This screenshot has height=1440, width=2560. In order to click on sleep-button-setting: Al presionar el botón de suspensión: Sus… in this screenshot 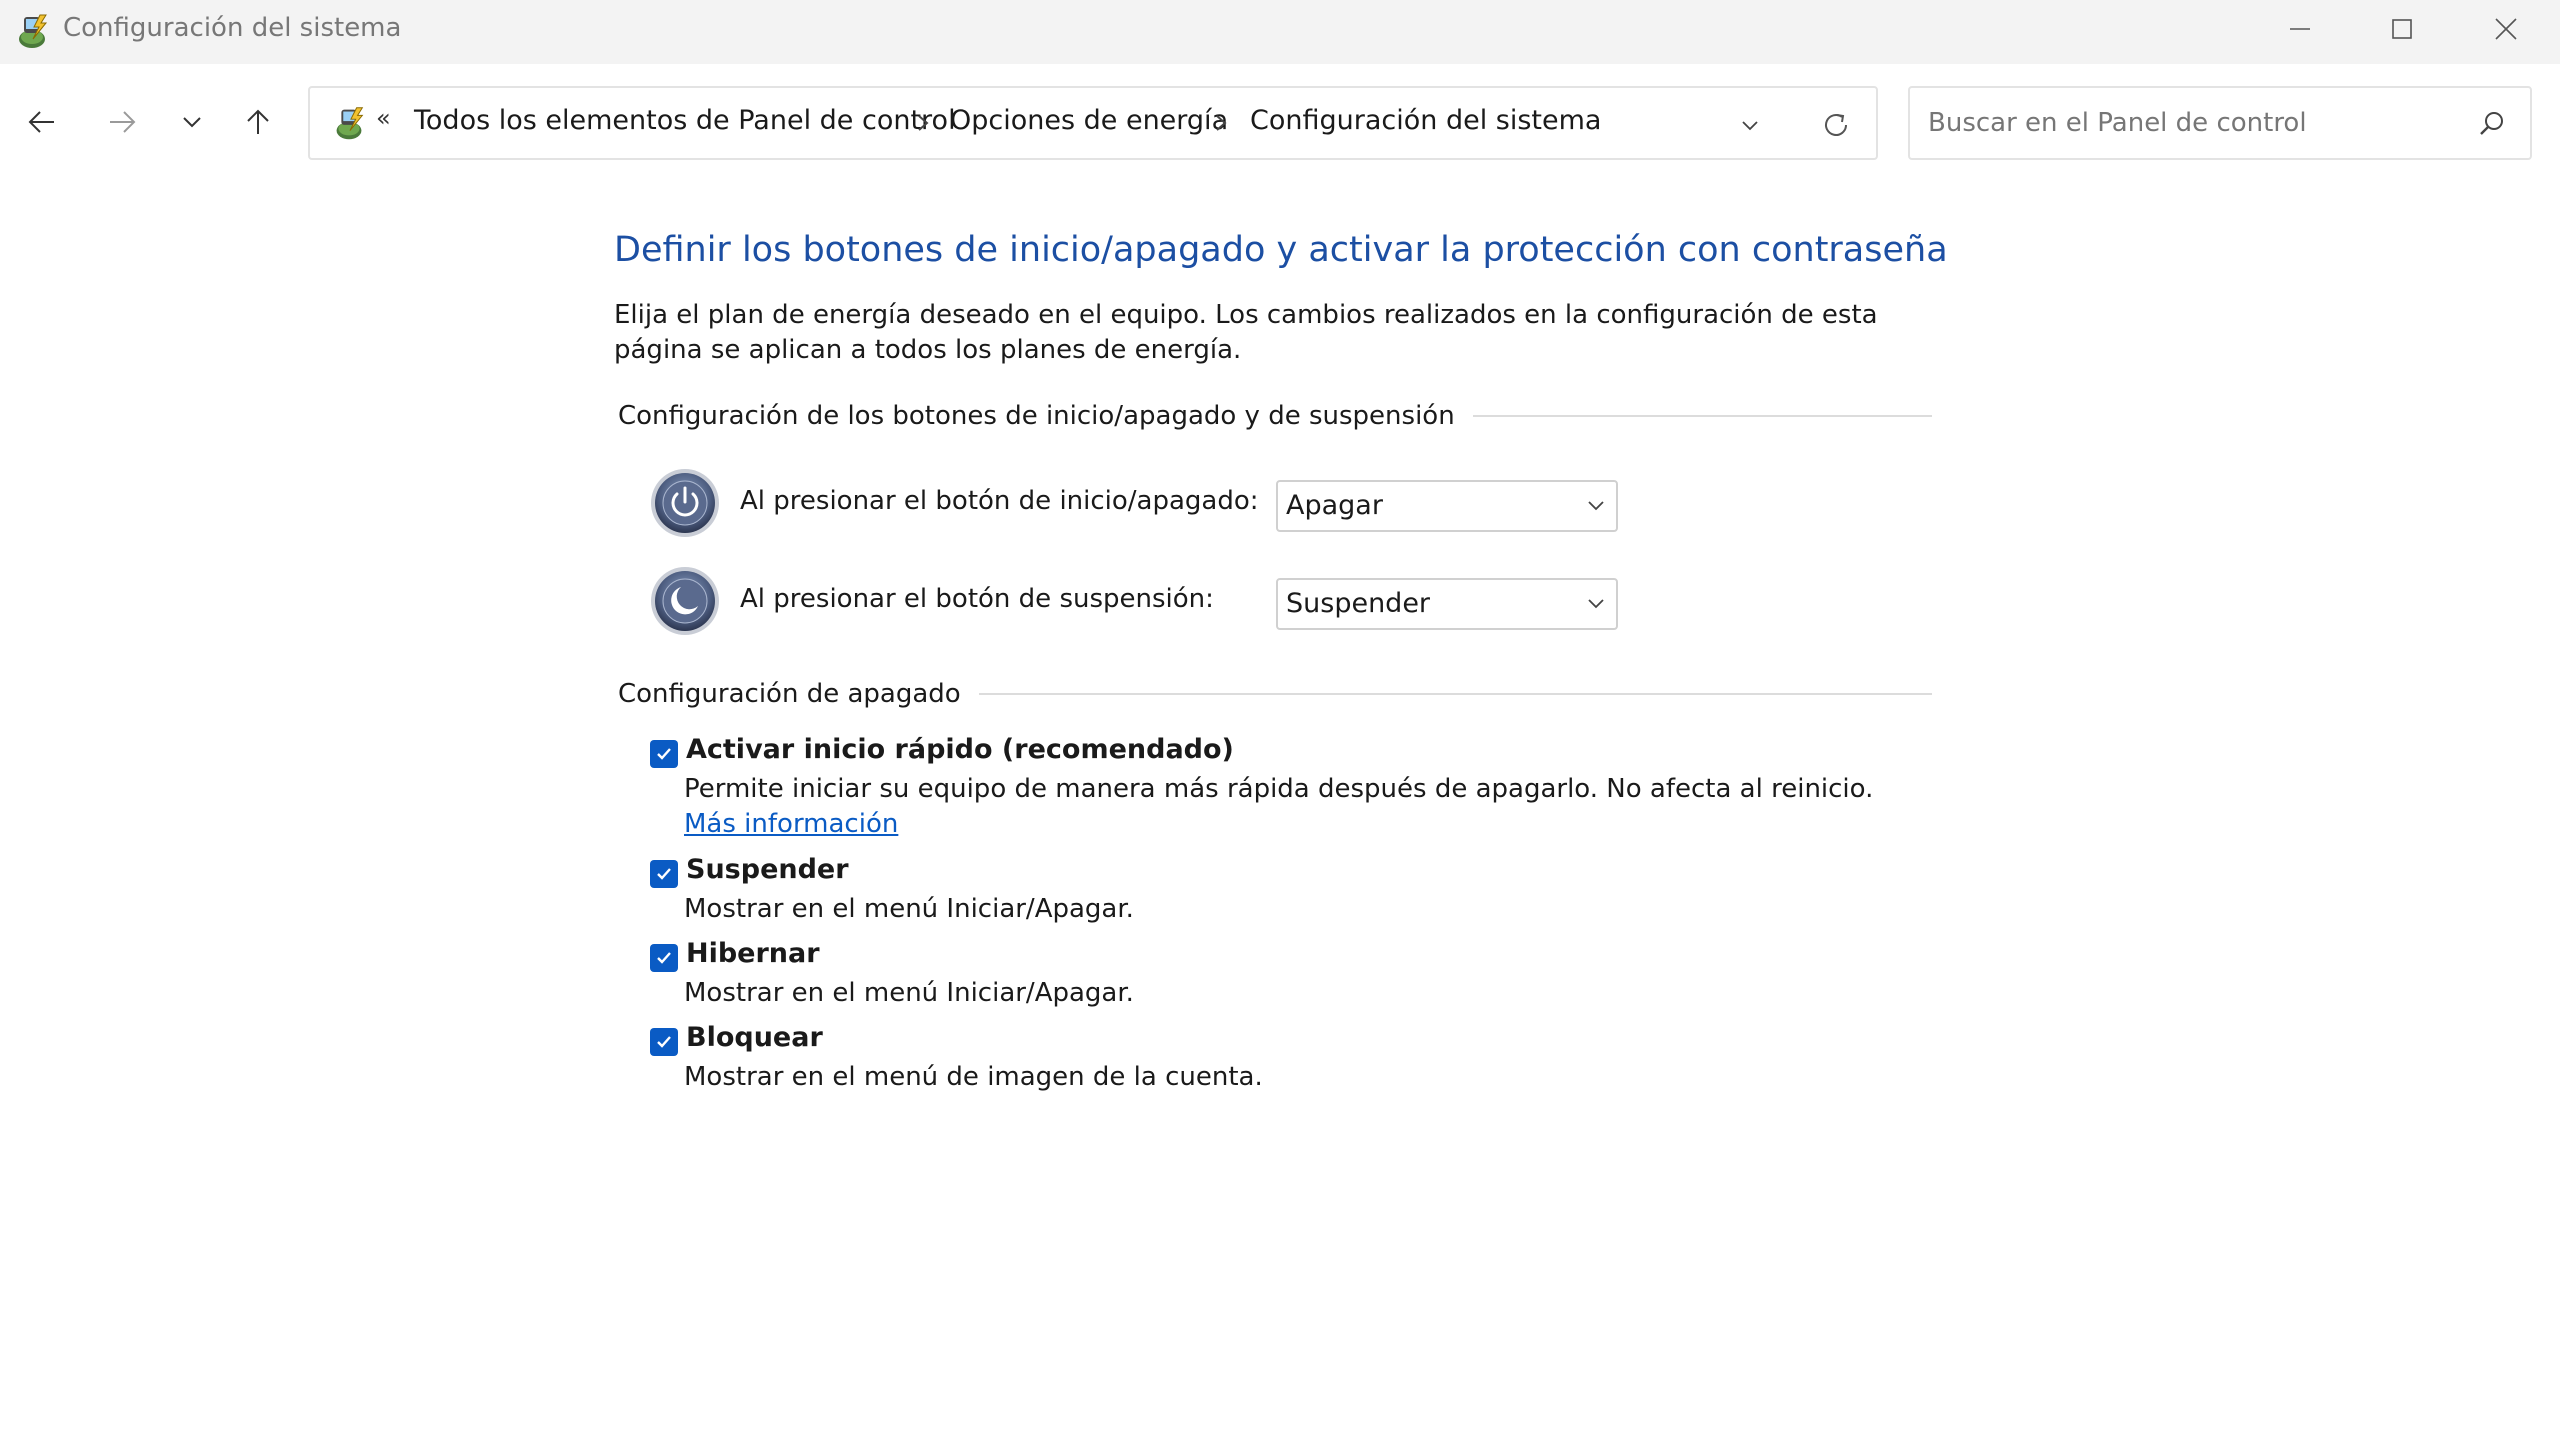, I will do `click(1148, 602)`.